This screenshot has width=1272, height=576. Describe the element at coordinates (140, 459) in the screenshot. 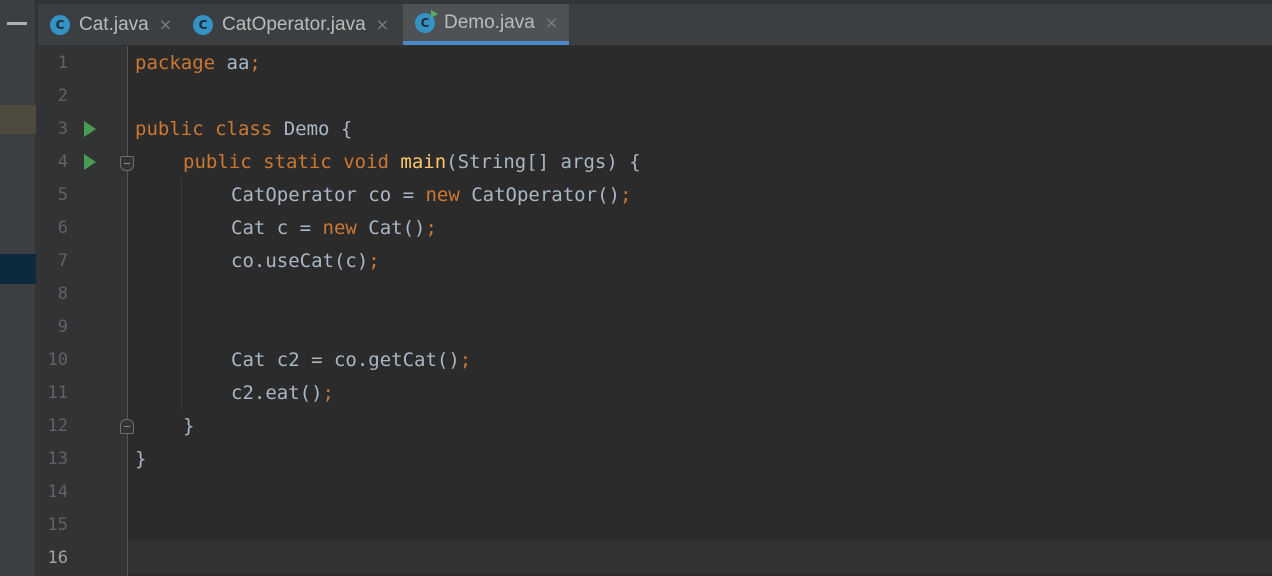

I see `code-line-13: }` at that location.